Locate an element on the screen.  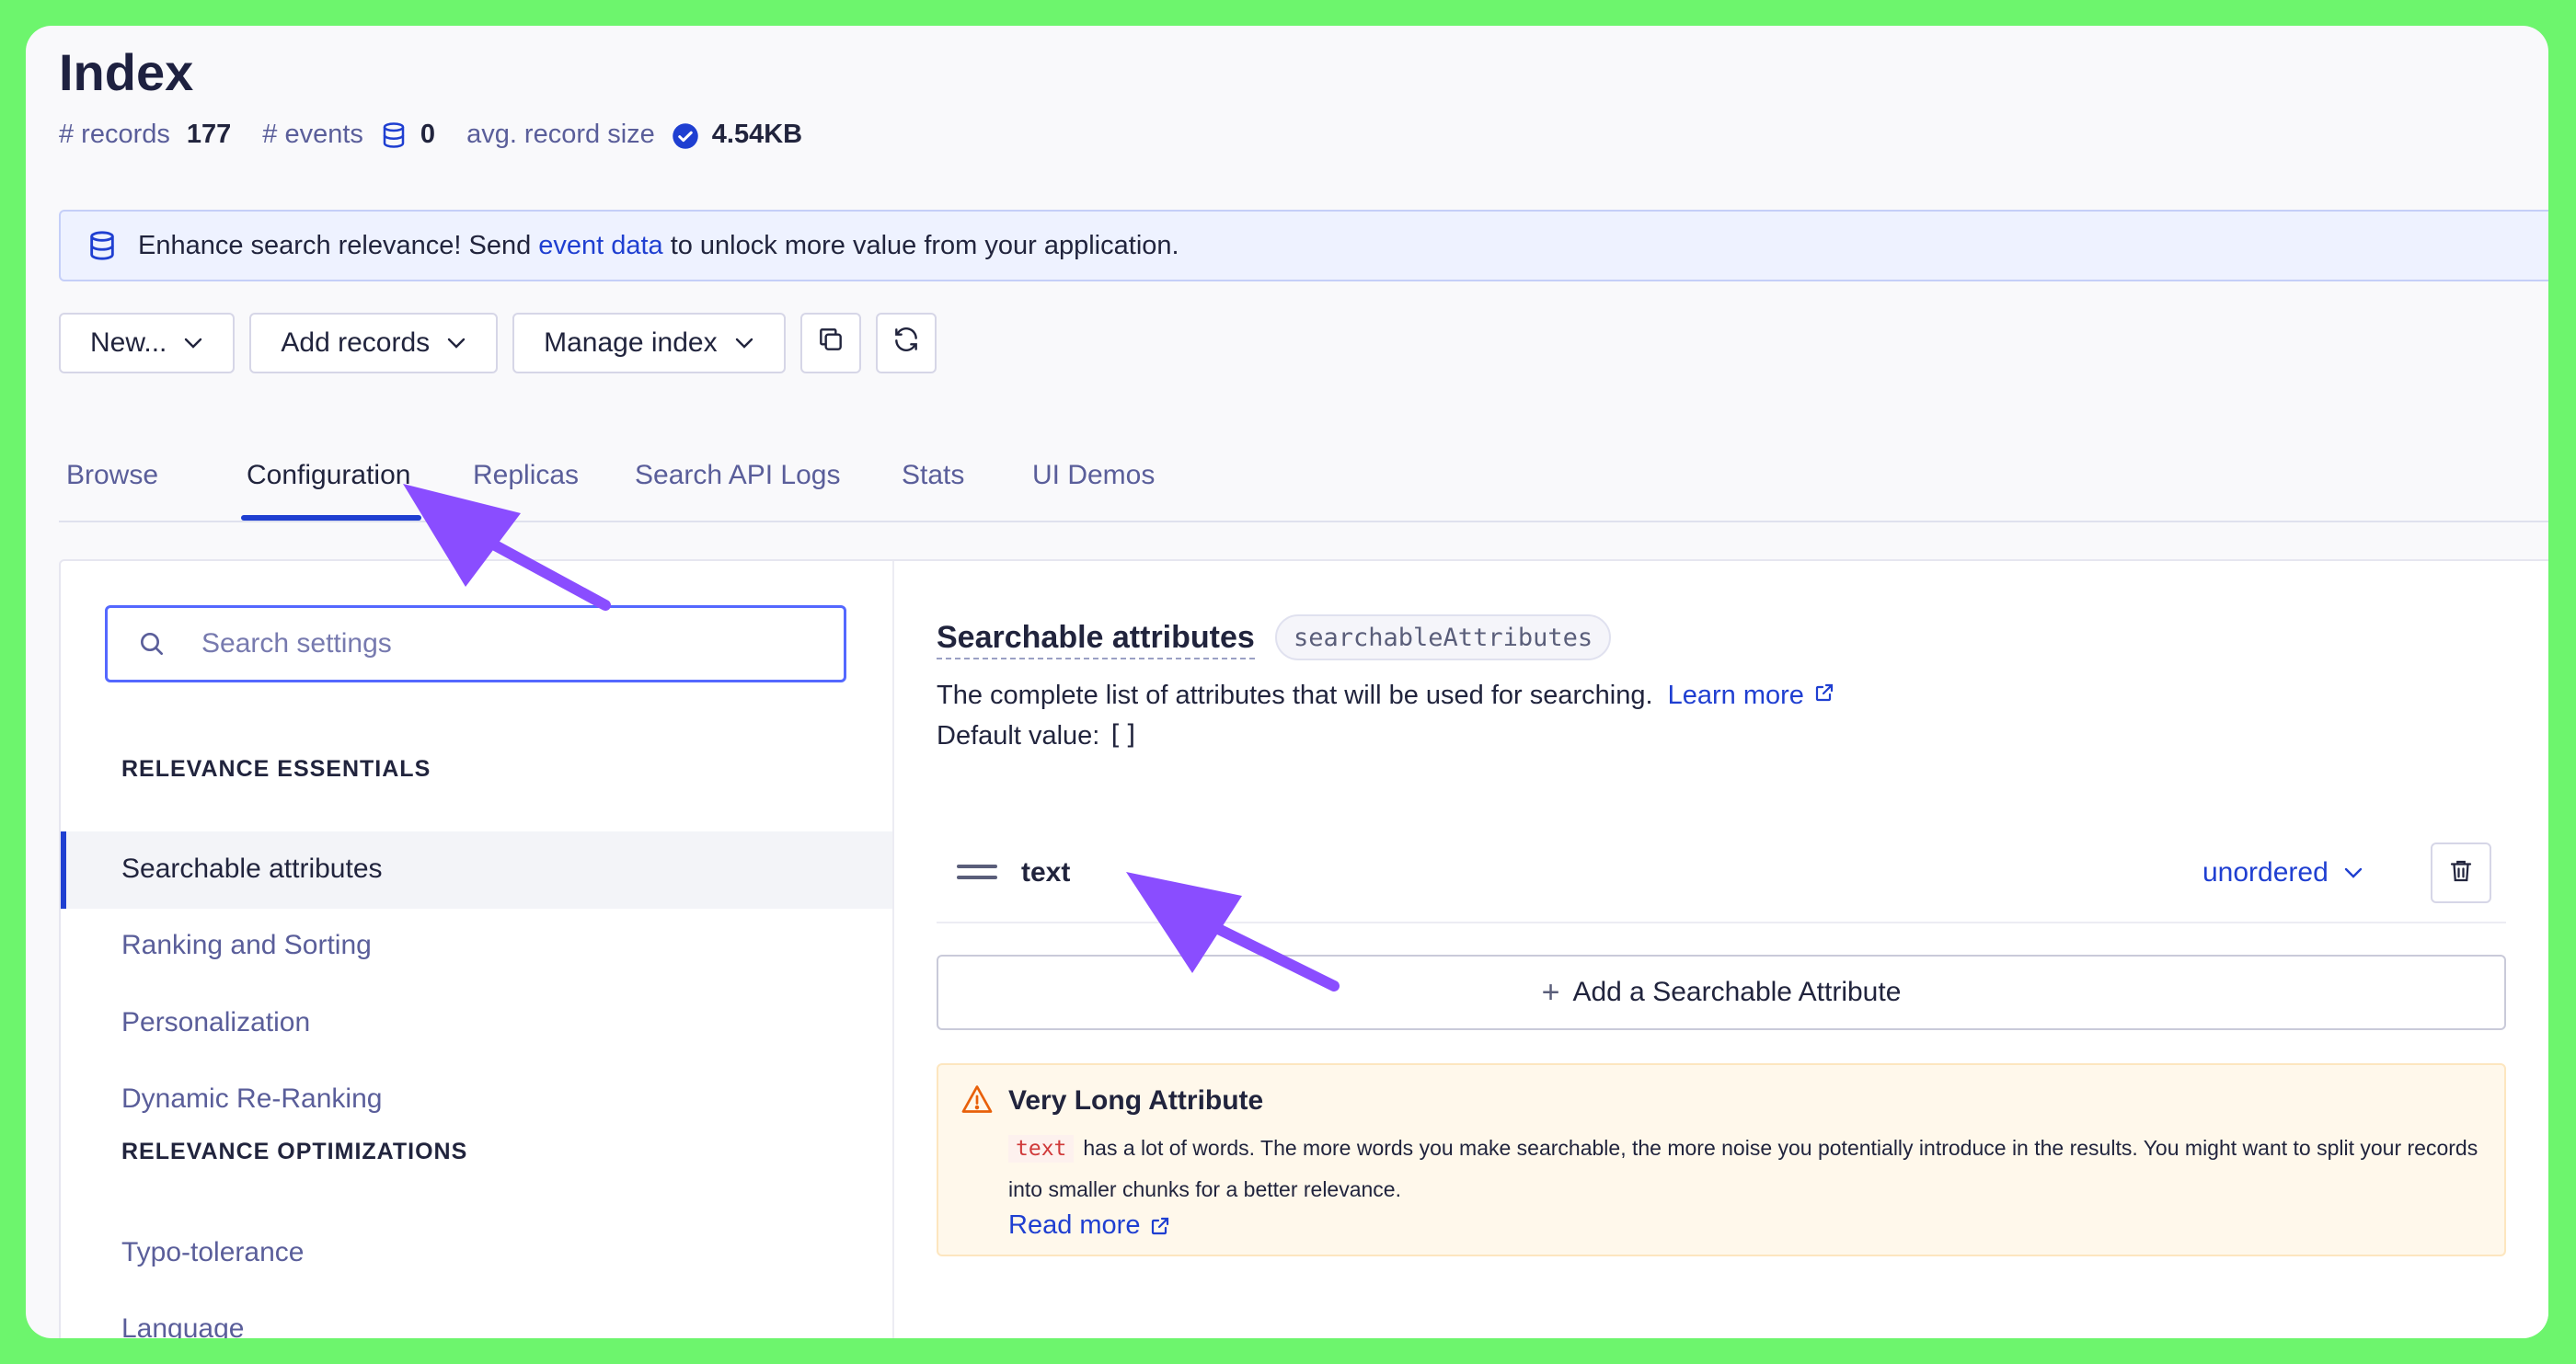
annotation-arrows is located at coordinates (871, 737).